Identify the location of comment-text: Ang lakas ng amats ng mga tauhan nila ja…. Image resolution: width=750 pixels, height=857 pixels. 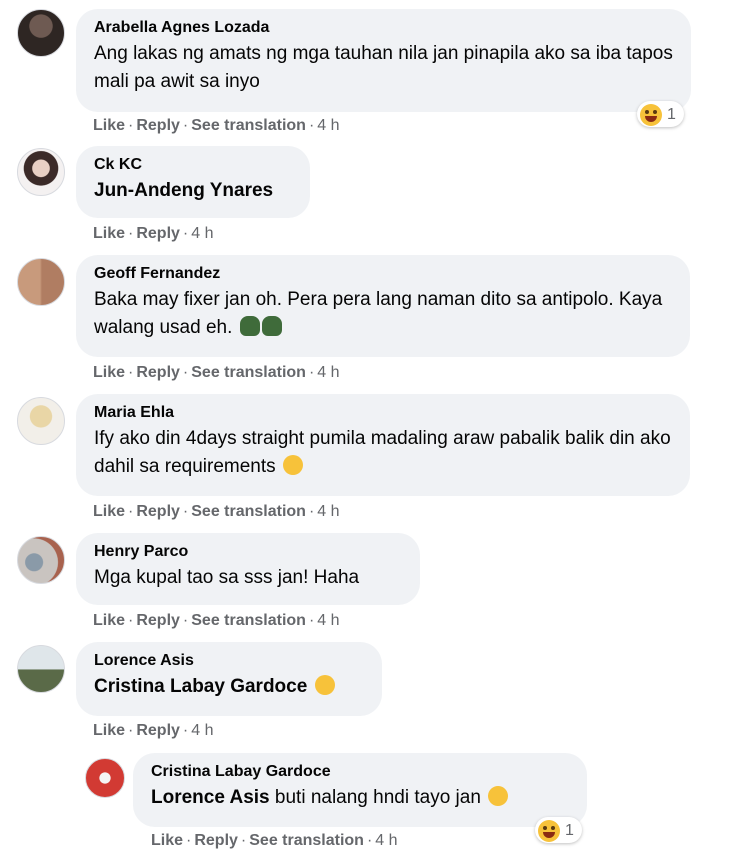
(383, 67).